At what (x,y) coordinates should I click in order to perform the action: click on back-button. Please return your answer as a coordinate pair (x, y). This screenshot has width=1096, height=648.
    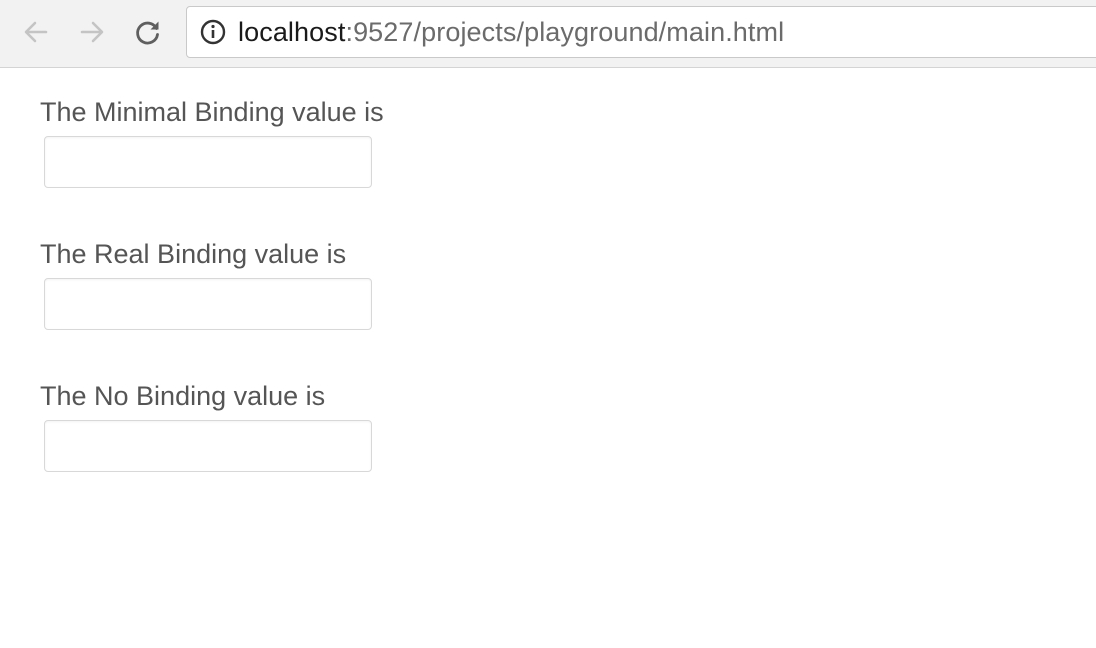
    Looking at the image, I should click on (36, 32).